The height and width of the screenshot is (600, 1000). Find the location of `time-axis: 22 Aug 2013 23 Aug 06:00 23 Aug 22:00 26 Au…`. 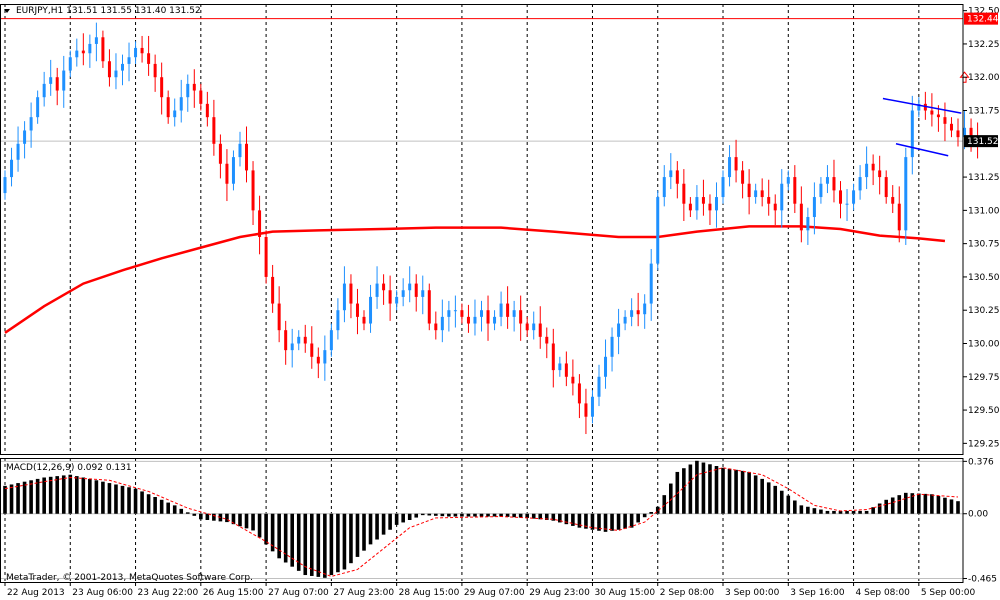

time-axis: 22 Aug 2013 23 Aug 06:00 23 Aug 22:00 26 Au… is located at coordinates (489, 590).